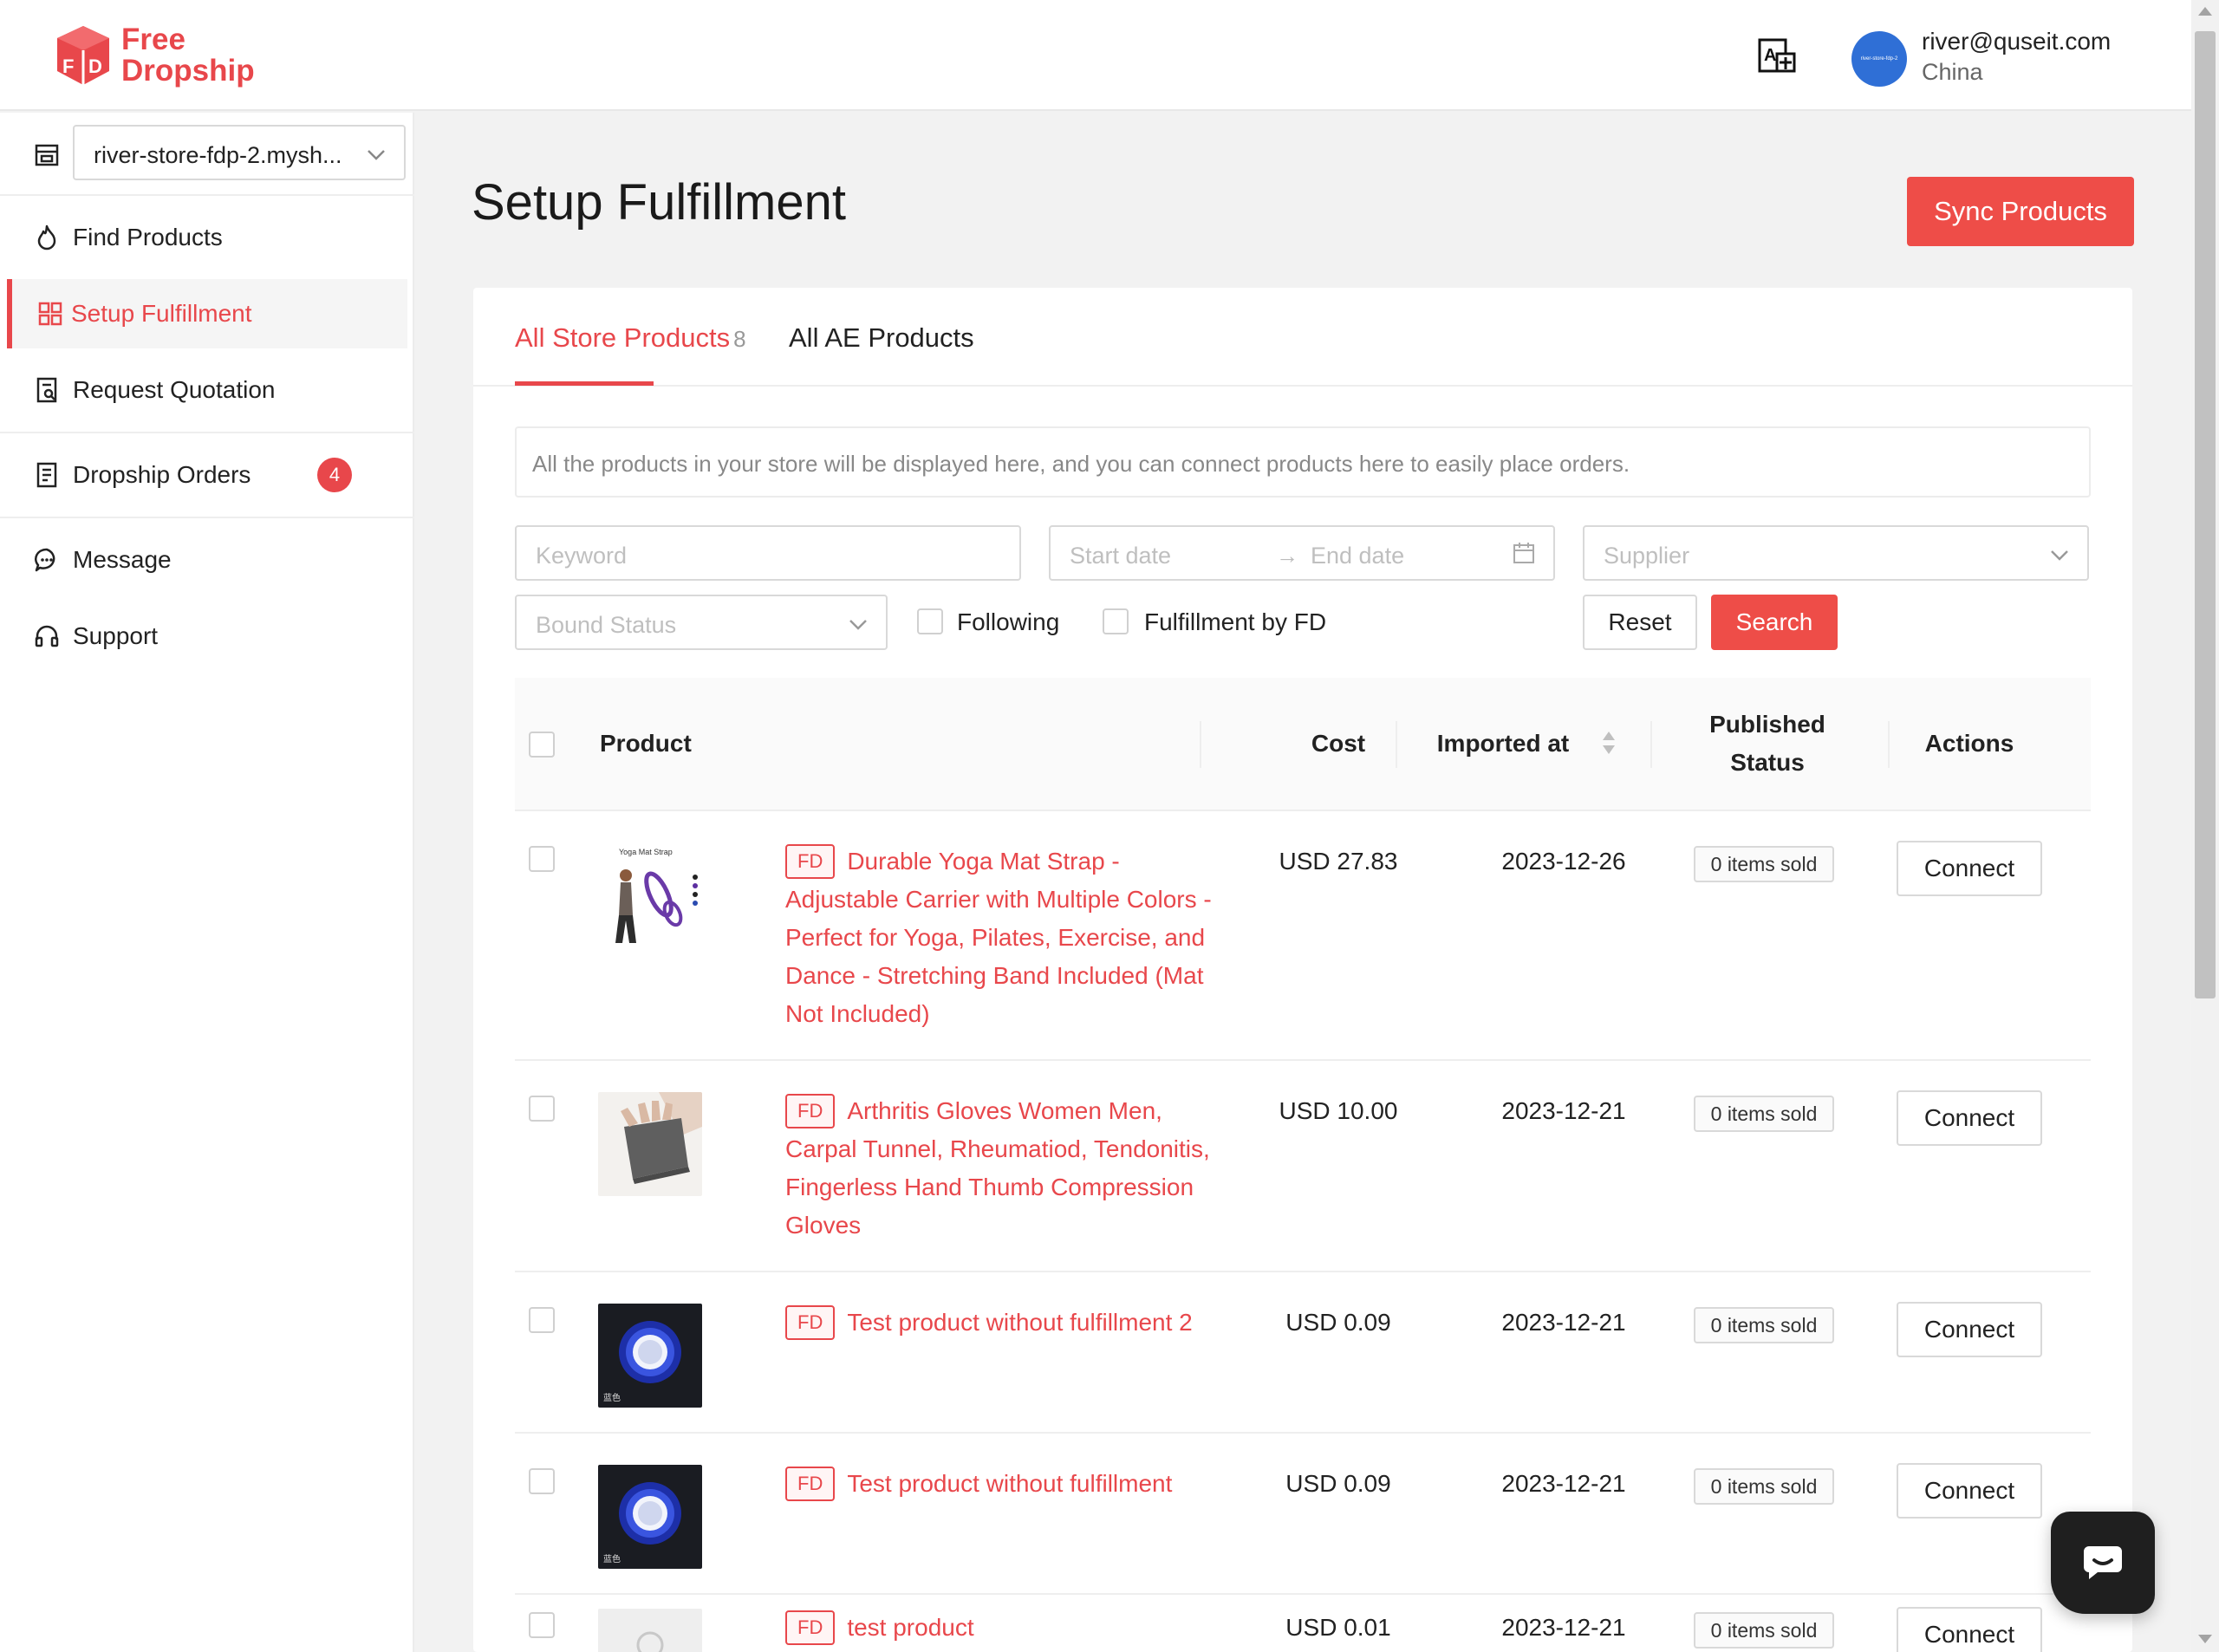 The height and width of the screenshot is (1652, 2219). Describe the element at coordinates (701, 622) in the screenshot. I see `bound-status-select: Bound Status` at that location.